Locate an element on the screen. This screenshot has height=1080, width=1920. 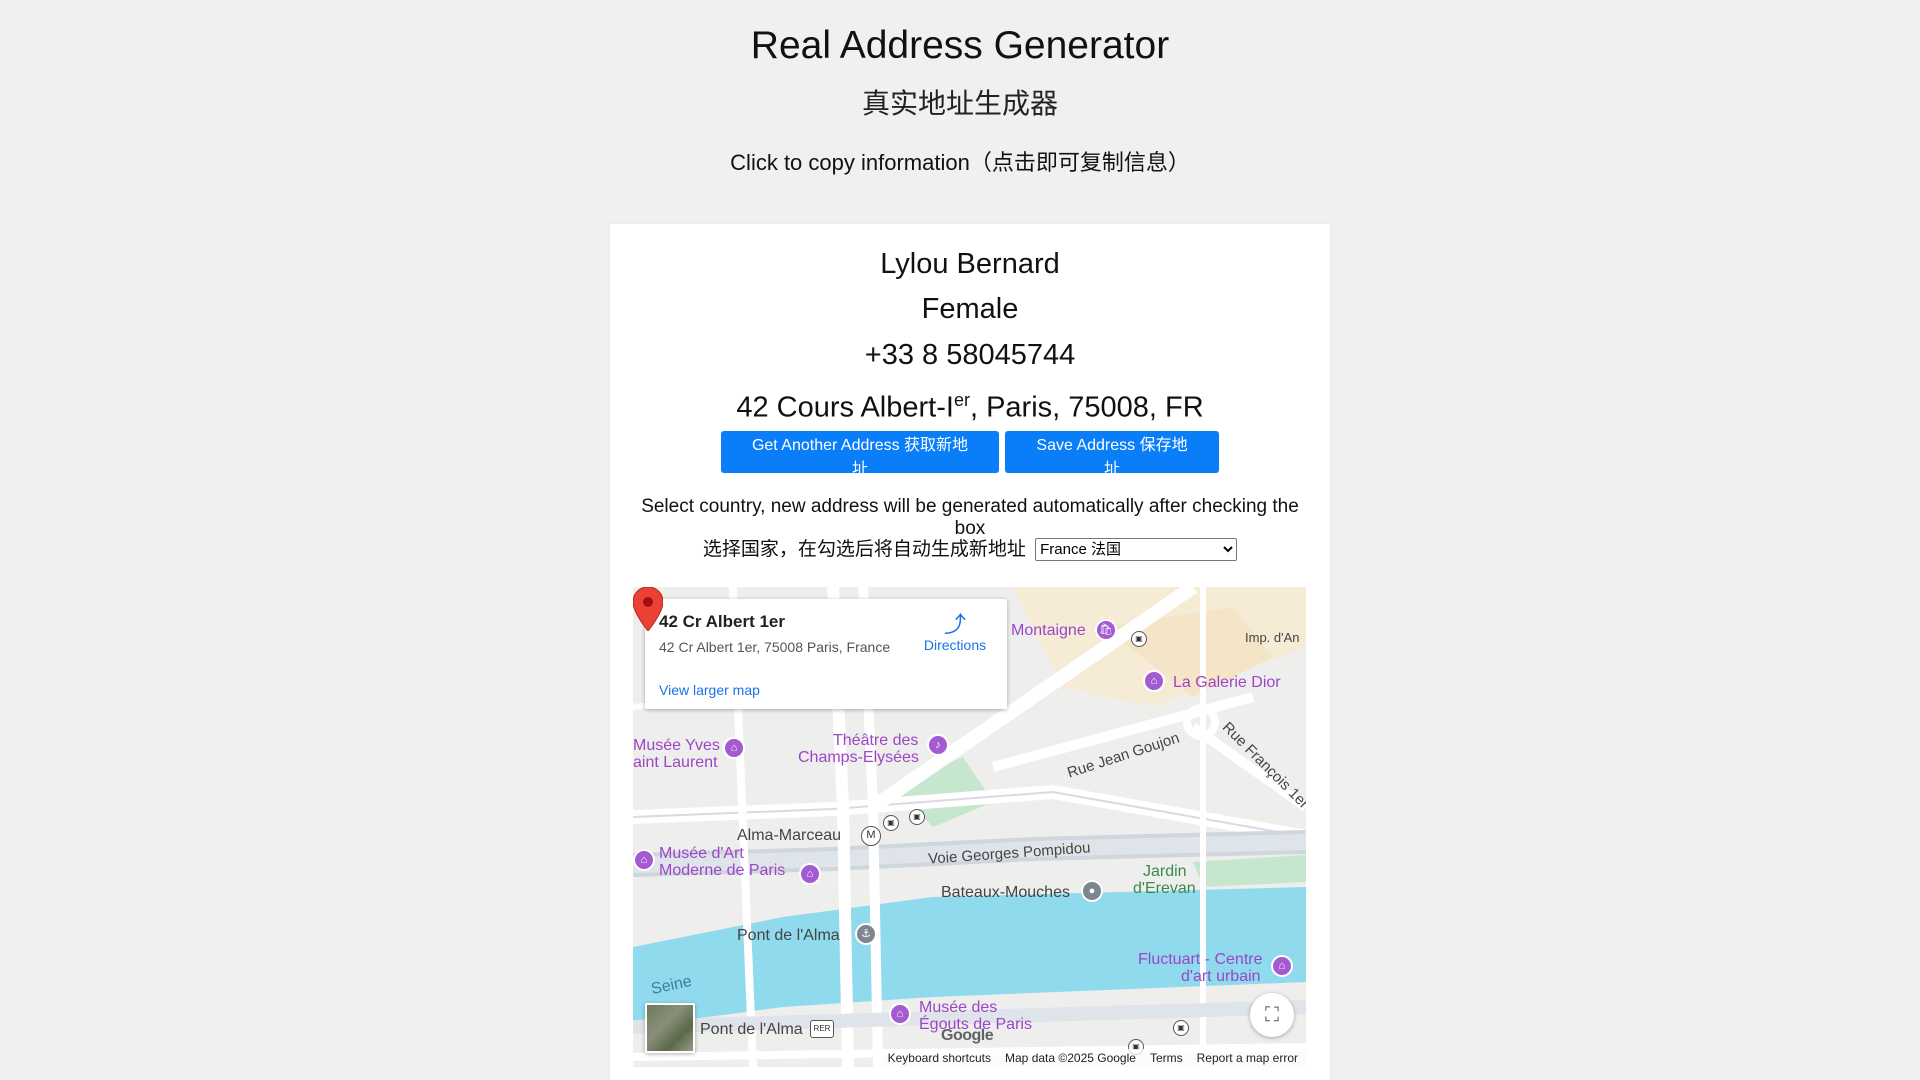
page-subtitle: 真实地址生成器 is located at coordinates (959, 103).